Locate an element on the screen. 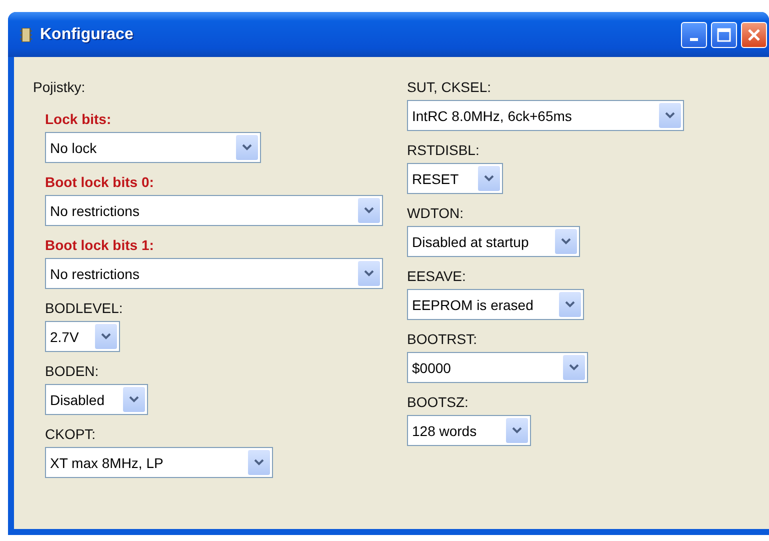  dropdown: EEPROM is erased is located at coordinates (495, 304).